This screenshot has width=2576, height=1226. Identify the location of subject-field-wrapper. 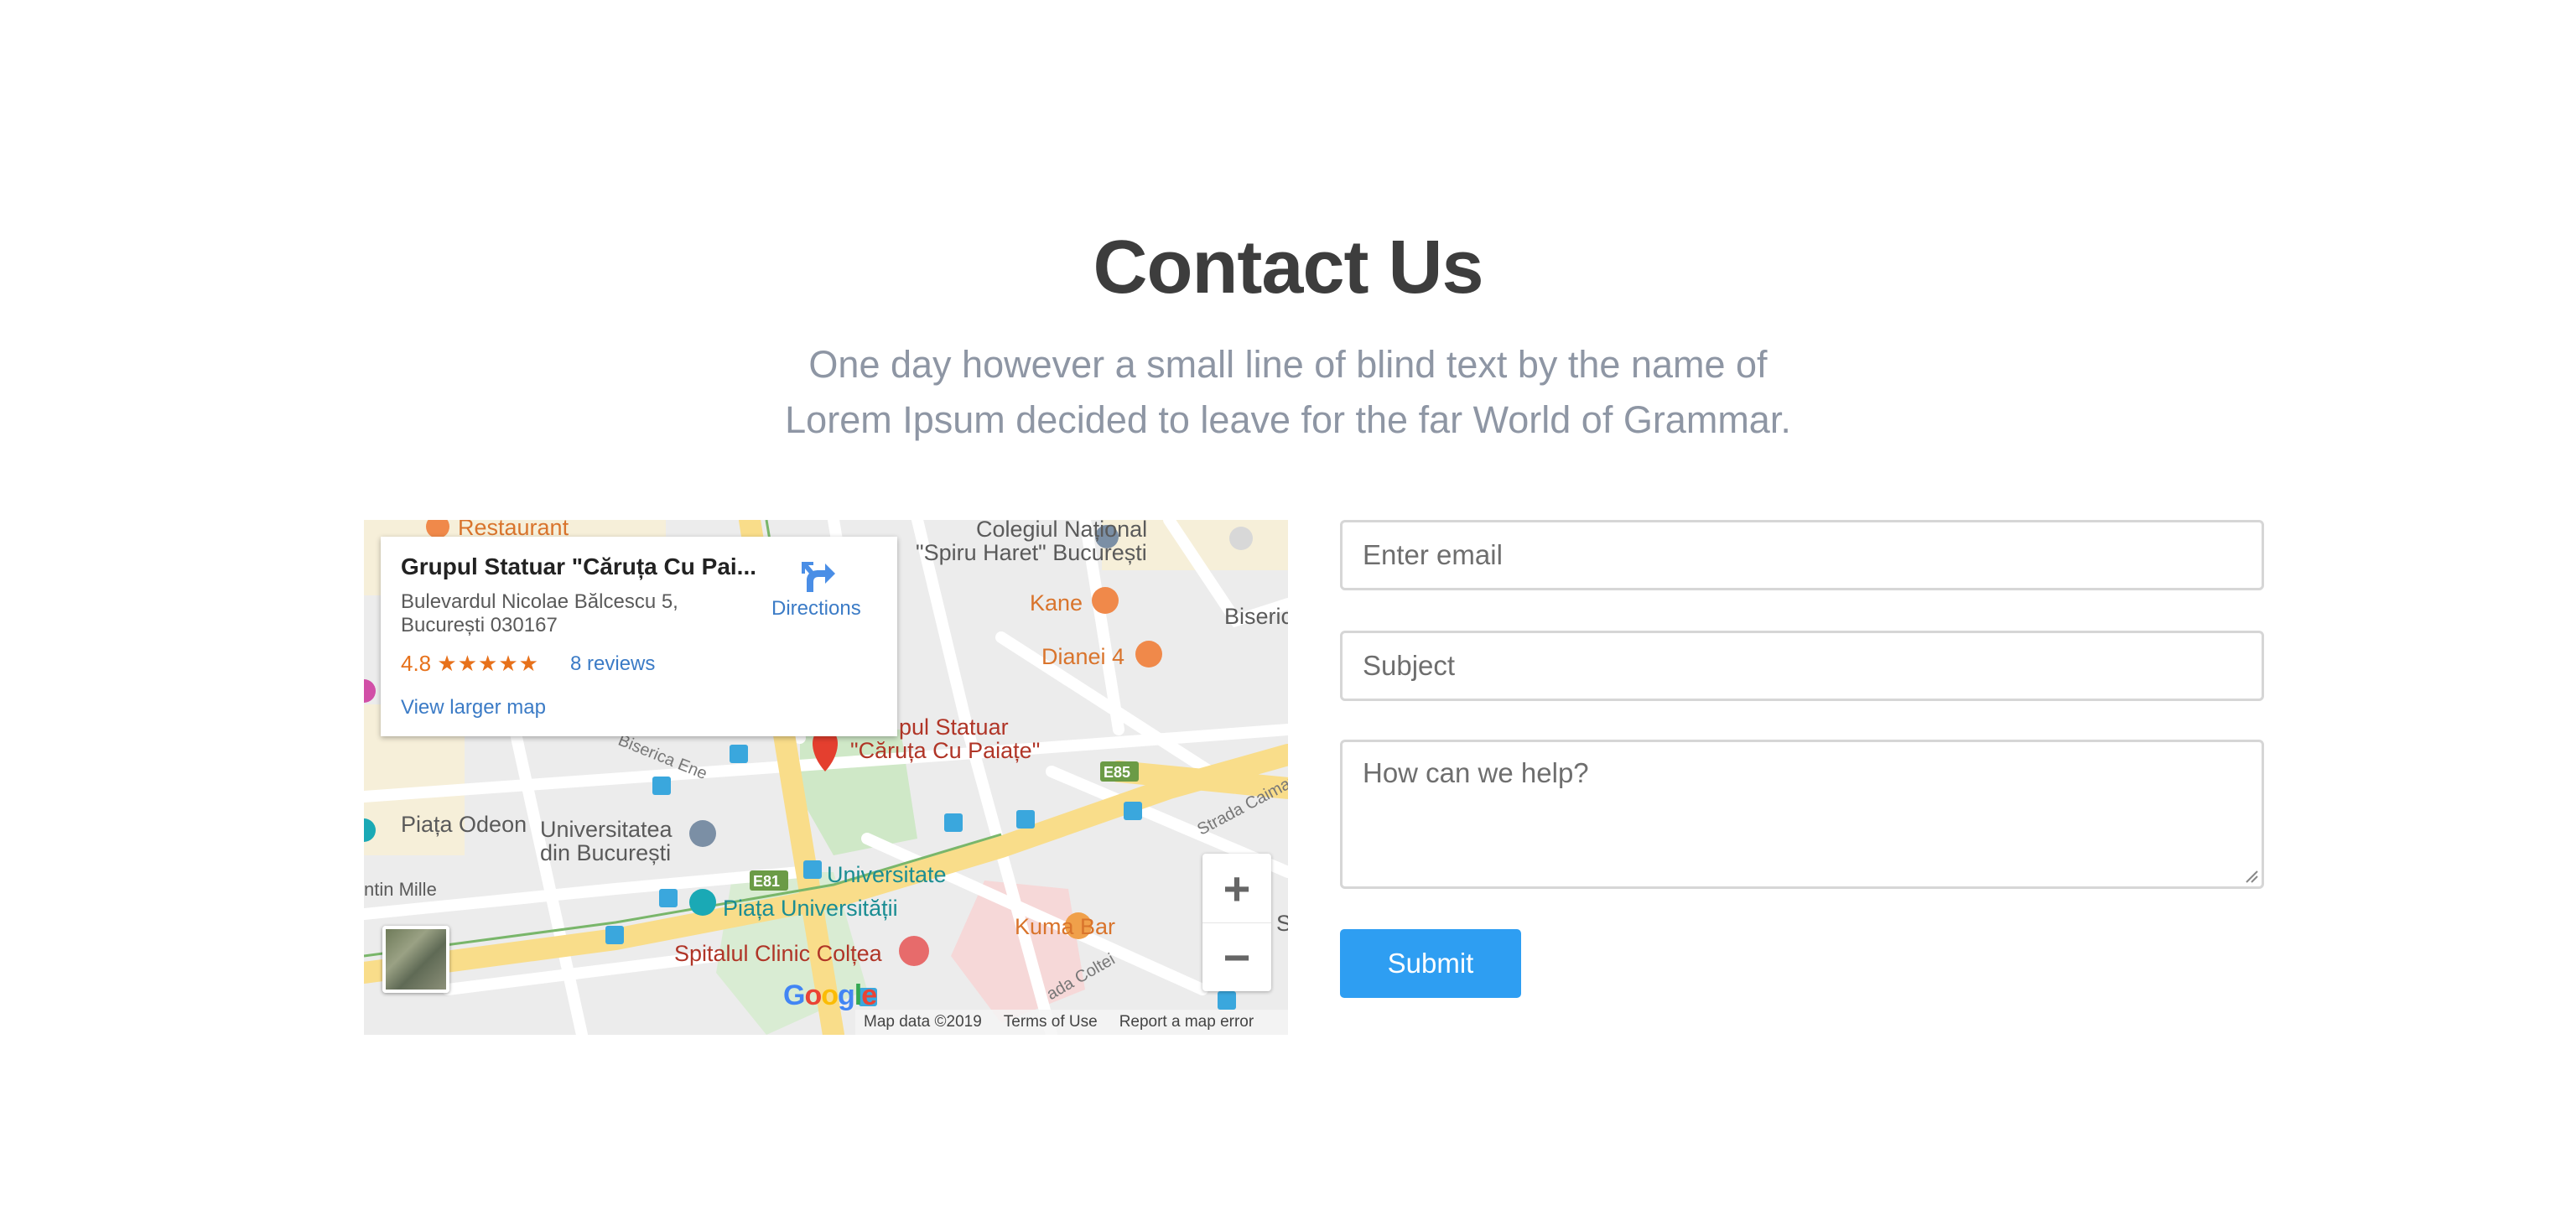
(1802, 666).